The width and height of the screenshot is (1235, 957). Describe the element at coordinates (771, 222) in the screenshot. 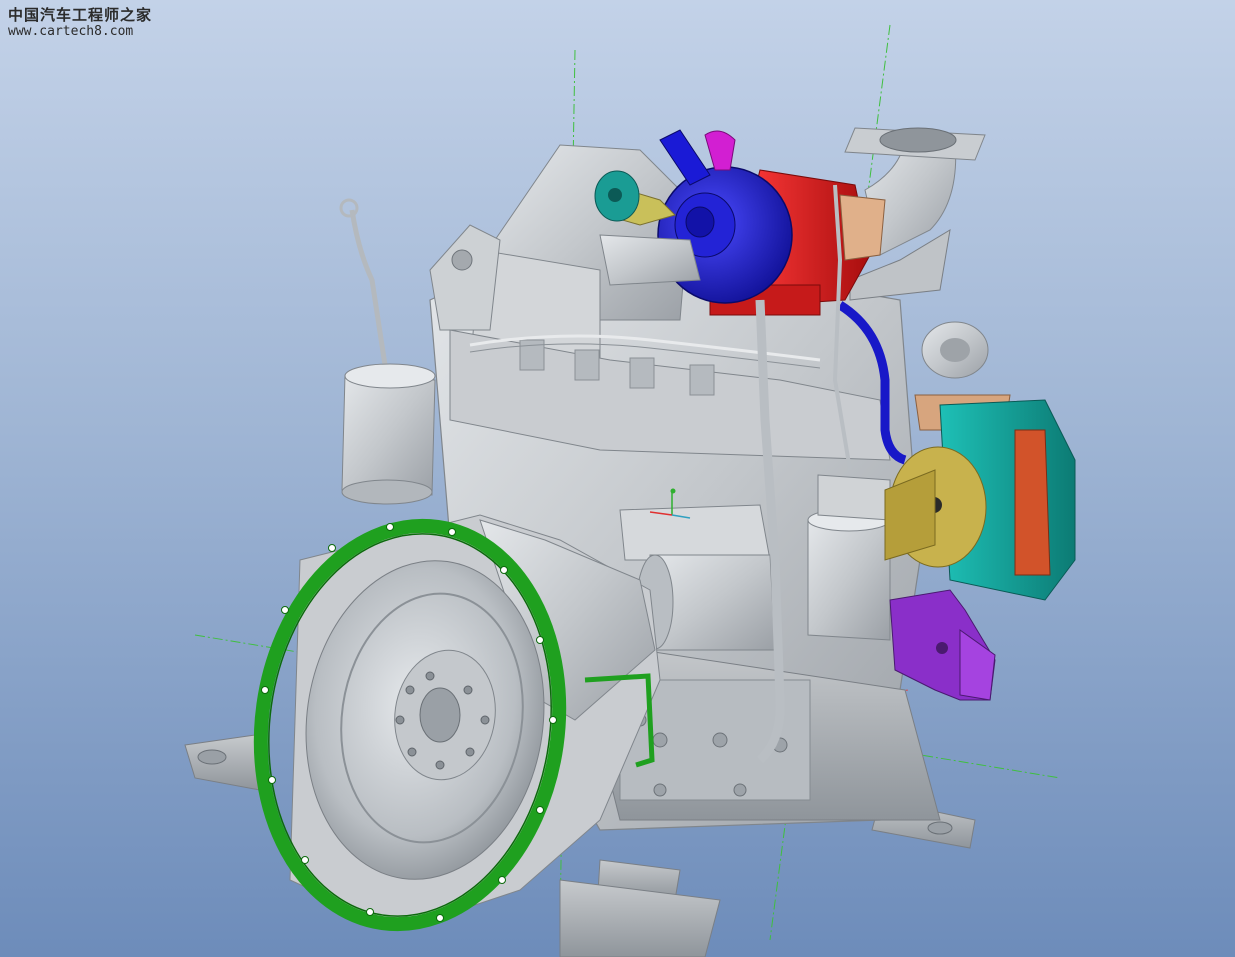

I see `turbocharger` at that location.